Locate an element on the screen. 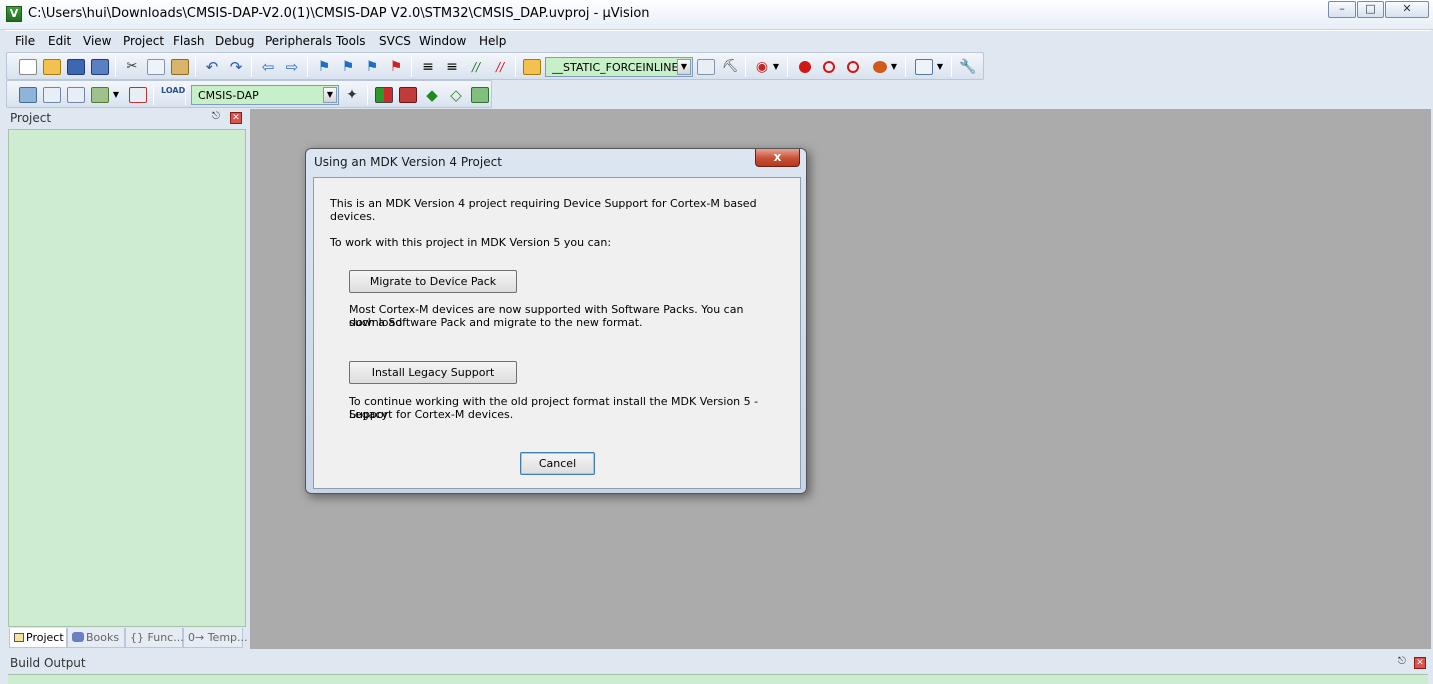  define-combo: __STATIC_FORCEINLINE ▼ is located at coordinates (619, 67).